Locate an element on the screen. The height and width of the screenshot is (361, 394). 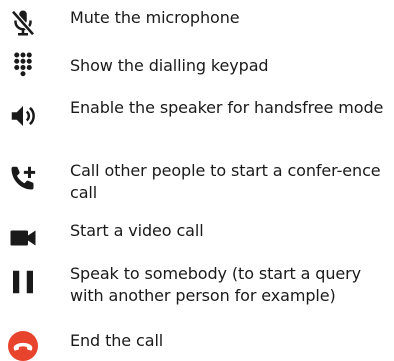
add-call-icon is located at coordinates (23, 178).